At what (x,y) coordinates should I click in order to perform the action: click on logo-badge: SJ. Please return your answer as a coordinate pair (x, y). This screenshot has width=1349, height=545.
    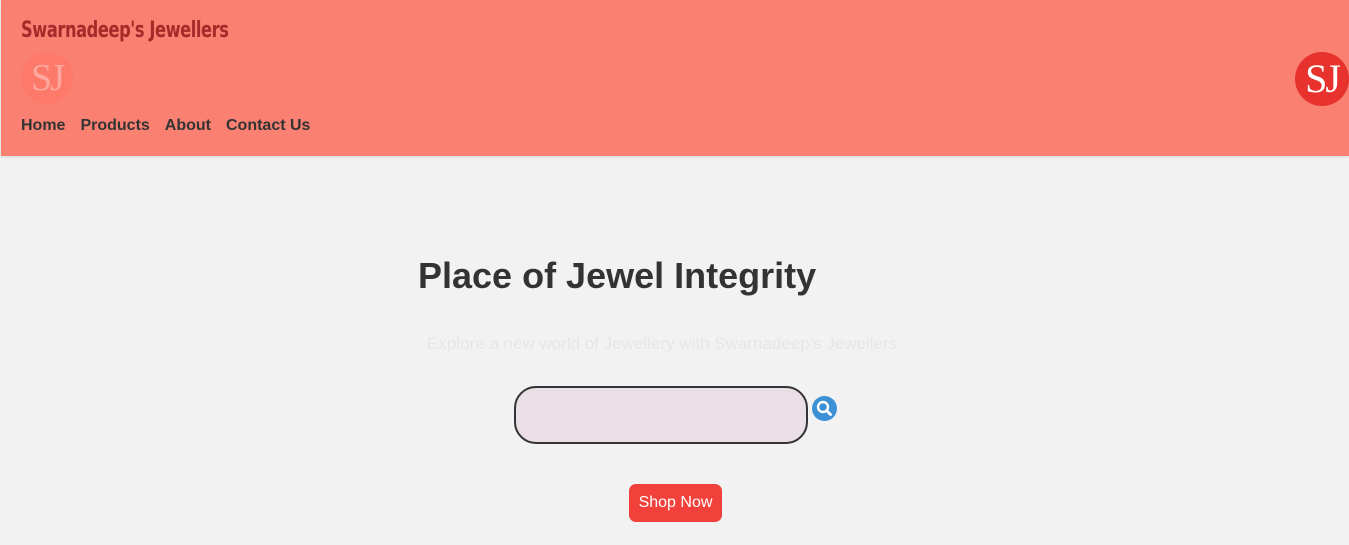
    Looking at the image, I should click on (1322, 79).